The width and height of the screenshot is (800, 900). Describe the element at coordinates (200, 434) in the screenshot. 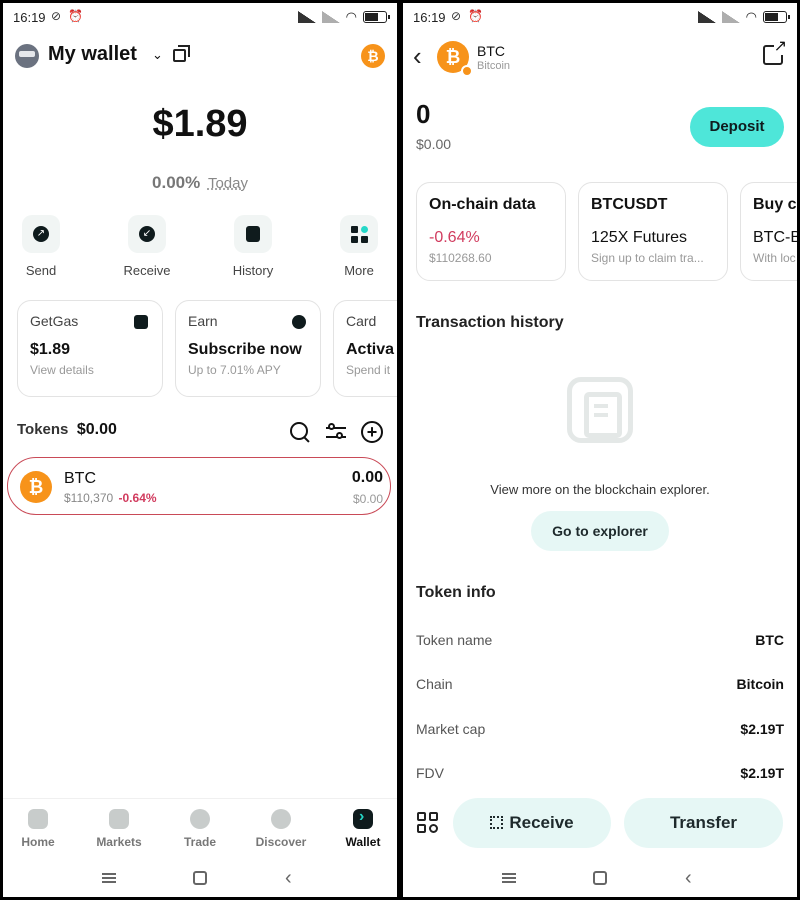

I see `tokens-header: Tokens $0.00 +` at that location.